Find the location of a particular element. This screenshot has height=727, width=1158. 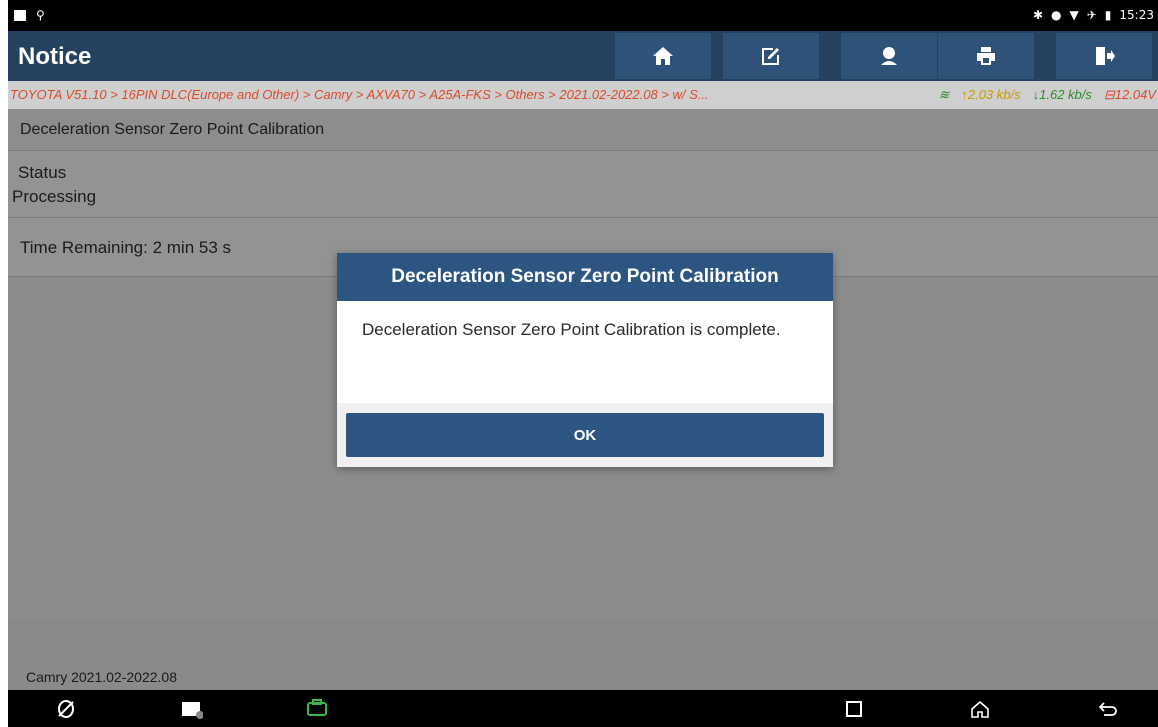

wifi-signal-icon: ≋ is located at coordinates (944, 94).